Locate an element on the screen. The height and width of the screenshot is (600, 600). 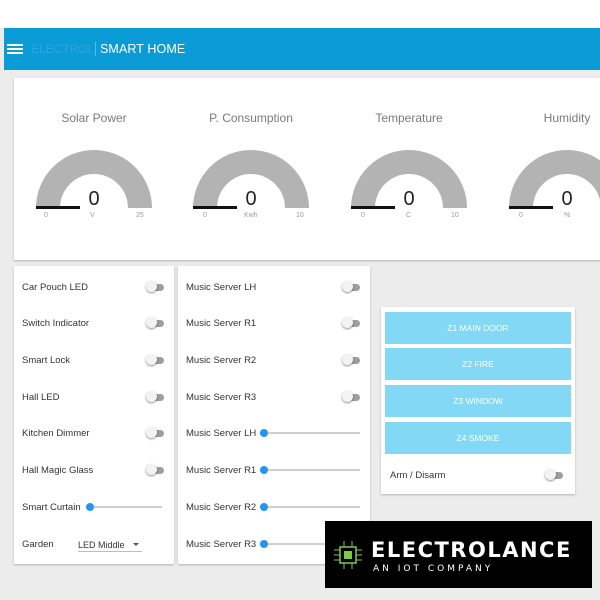
curtain-slider is located at coordinates (124, 507).